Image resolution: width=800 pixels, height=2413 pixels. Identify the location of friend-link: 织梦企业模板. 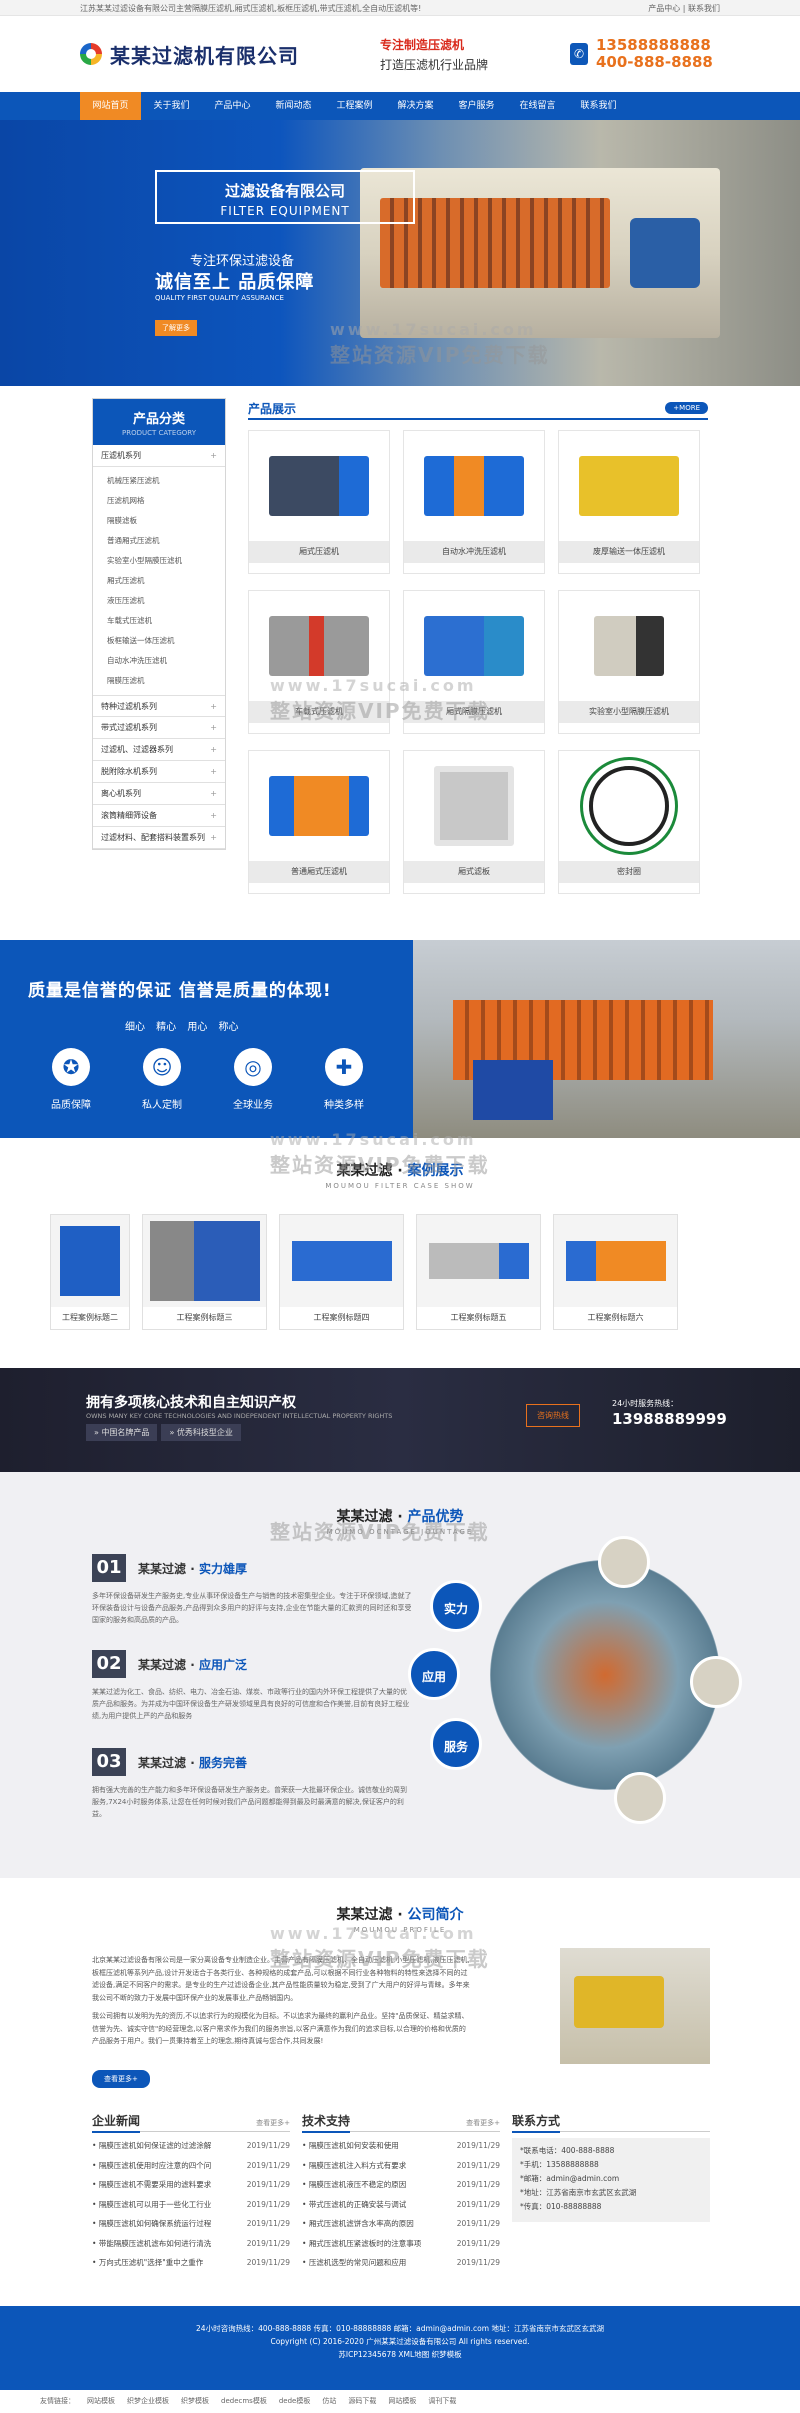
(148, 2401).